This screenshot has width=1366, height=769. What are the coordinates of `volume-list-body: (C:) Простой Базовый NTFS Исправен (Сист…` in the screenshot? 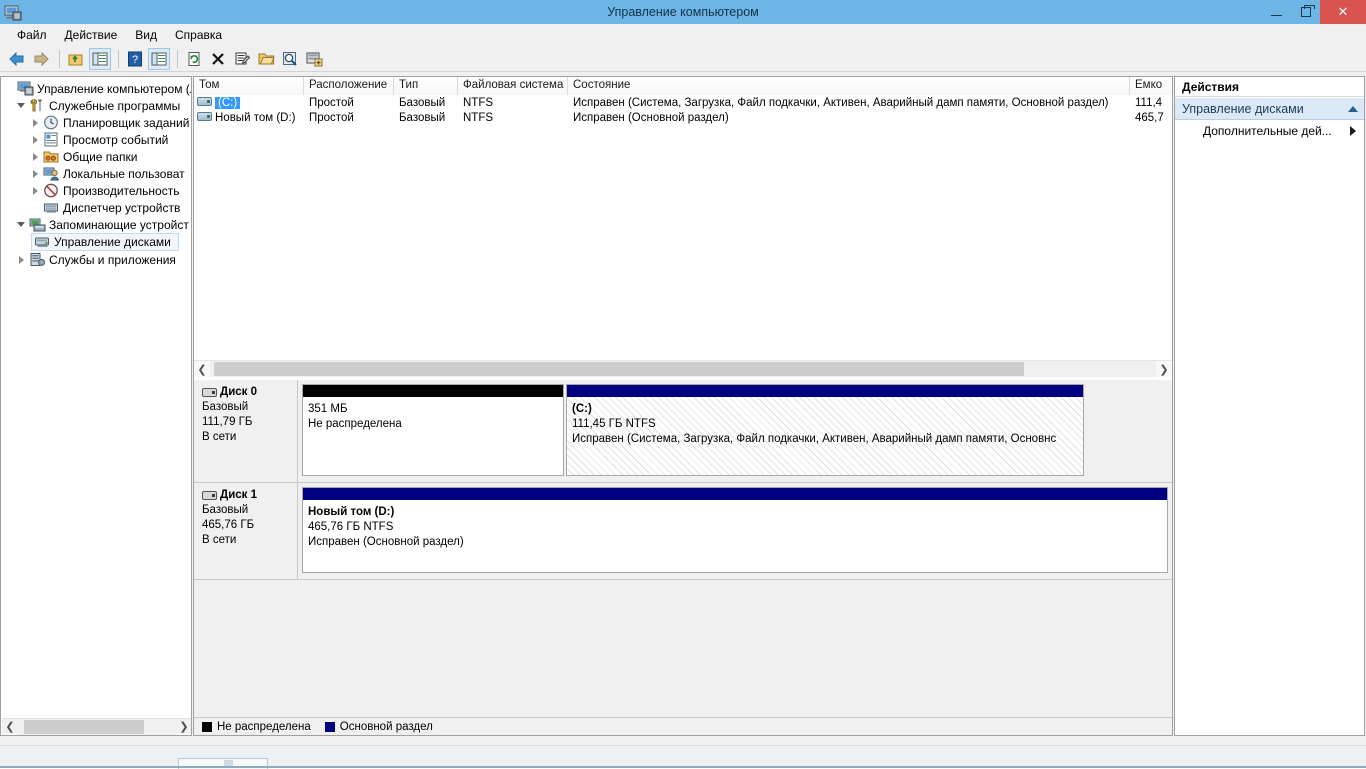 It's located at (683, 110).